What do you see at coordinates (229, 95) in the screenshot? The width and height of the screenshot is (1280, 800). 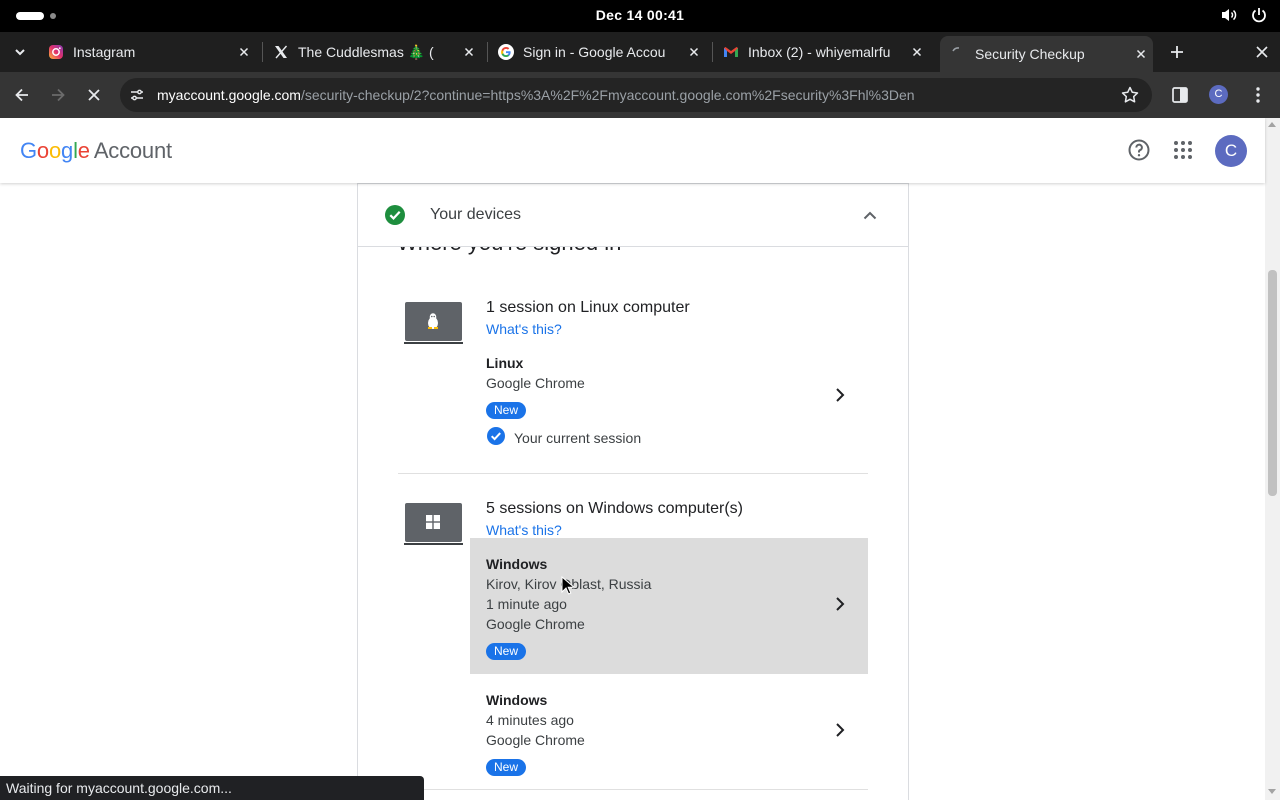 I see `url-host: myaccount.google.com` at bounding box center [229, 95].